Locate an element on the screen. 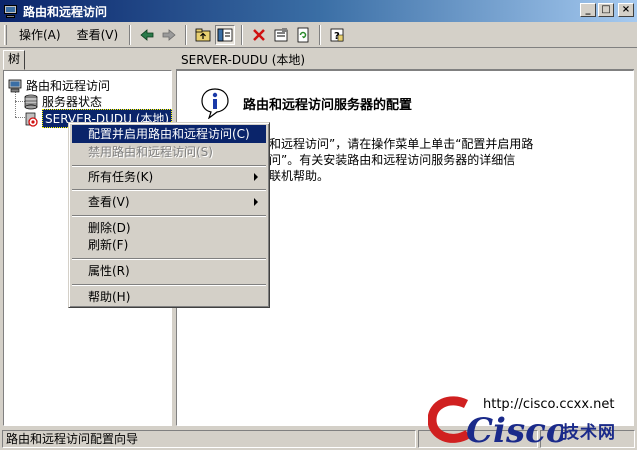 The height and width of the screenshot is (450, 637). menu-configure-enable: 配置并启用路由和远程访问(C) is located at coordinates (169, 134).